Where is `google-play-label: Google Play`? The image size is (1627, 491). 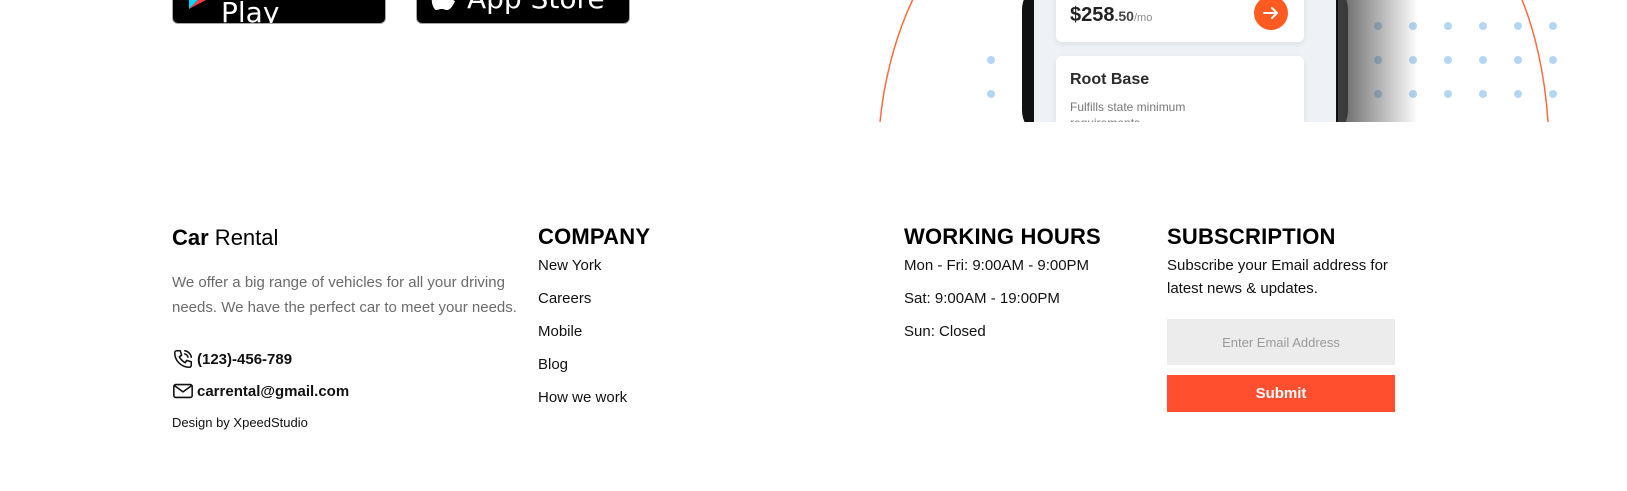
google-play-label: Google Play is located at coordinates (250, 12).